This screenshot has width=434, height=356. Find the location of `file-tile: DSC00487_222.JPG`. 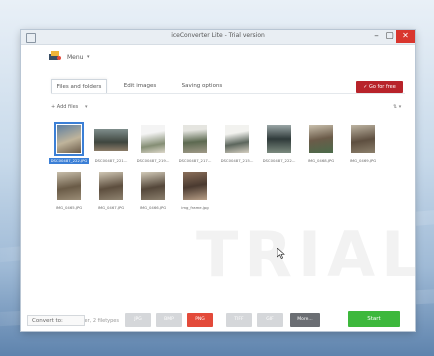

file-tile: DSC00487_222.JPG is located at coordinates (69, 145).